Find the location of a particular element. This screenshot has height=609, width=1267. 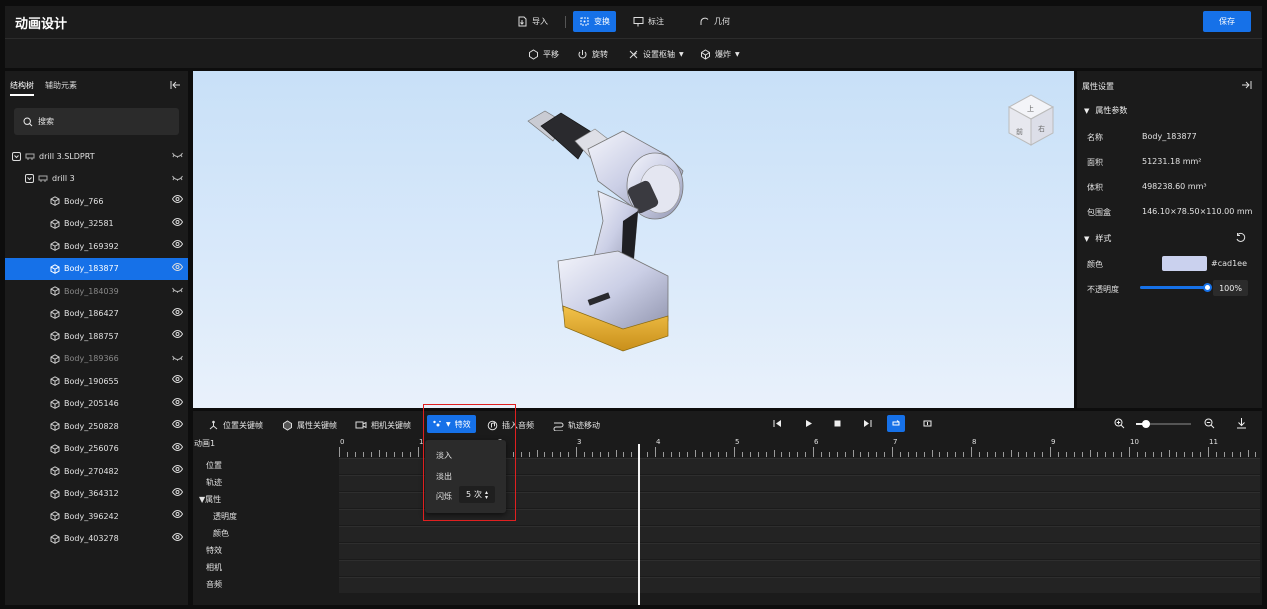

tree-item: Body_183877 is located at coordinates (96, 268).